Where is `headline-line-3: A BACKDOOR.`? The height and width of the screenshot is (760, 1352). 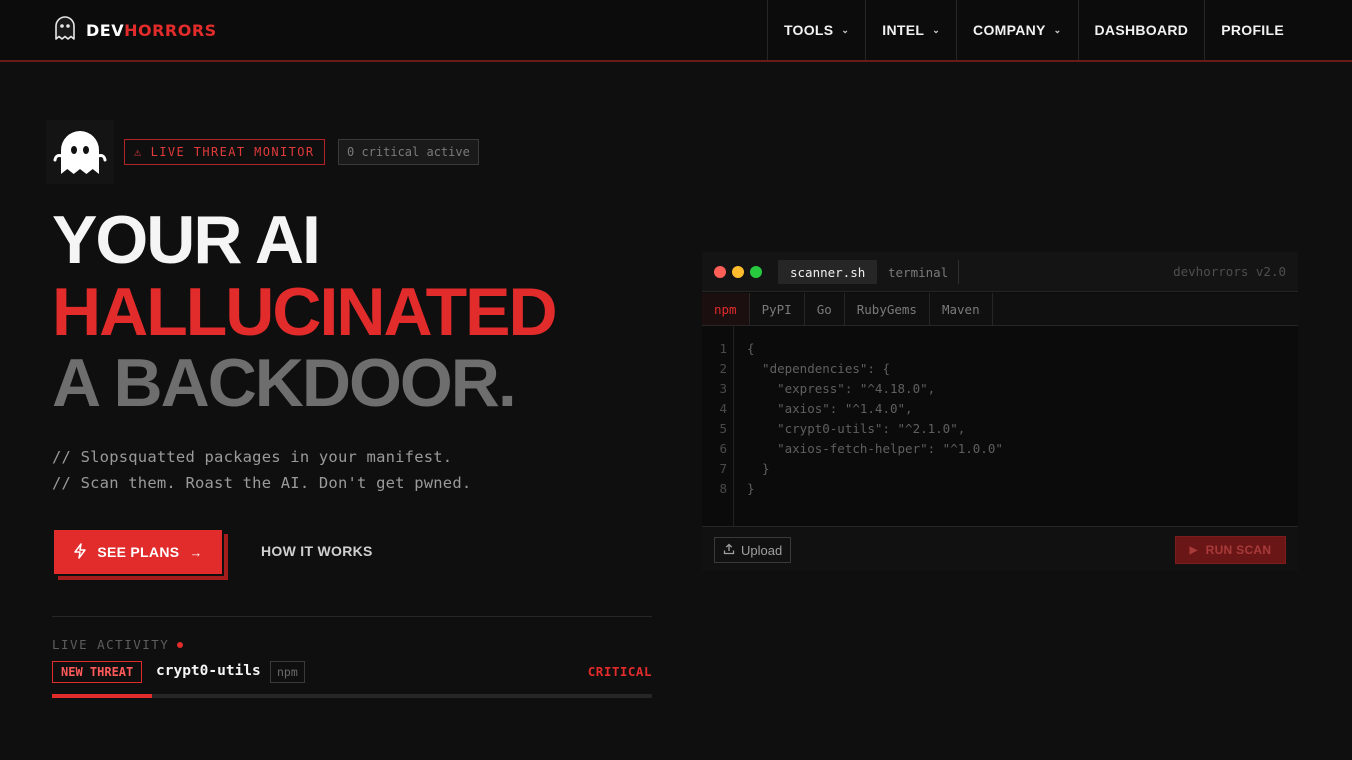
headline-line-3: A BACKDOOR. is located at coordinates (284, 383).